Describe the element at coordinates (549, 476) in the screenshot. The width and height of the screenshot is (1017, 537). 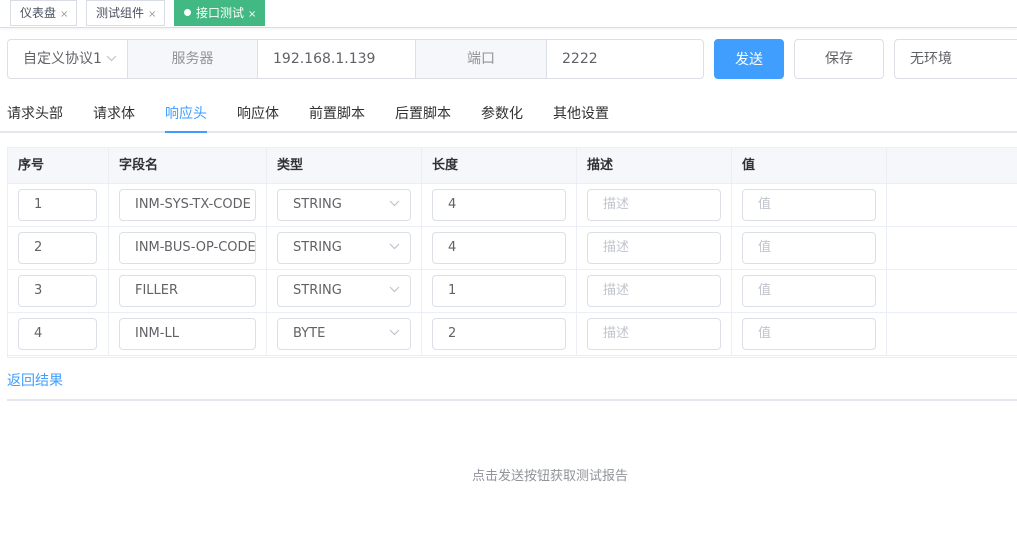
I see `empty-result-message: 点击发送按钮获取测试报告` at that location.